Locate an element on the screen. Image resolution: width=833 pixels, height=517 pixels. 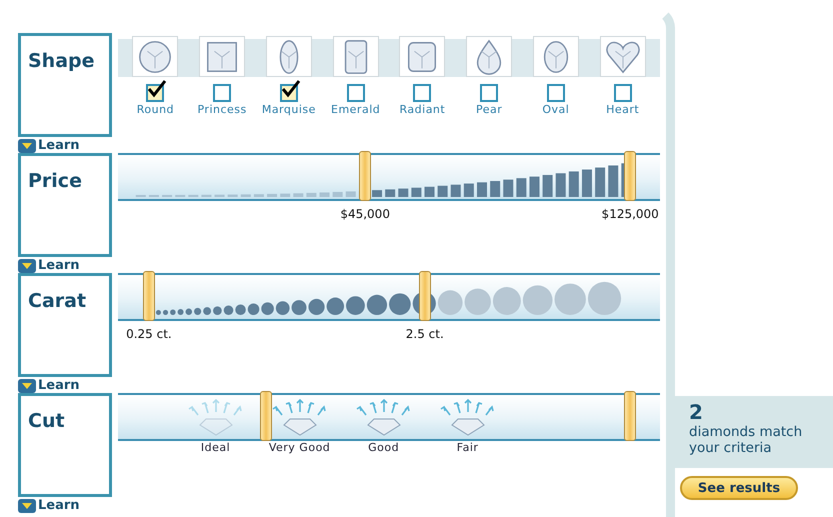
cut-grade-label: Fair is located at coordinates (467, 447).